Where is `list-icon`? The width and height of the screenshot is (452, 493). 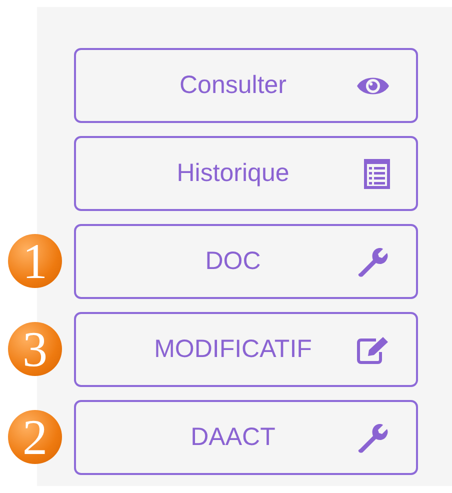 list-icon is located at coordinates (377, 173).